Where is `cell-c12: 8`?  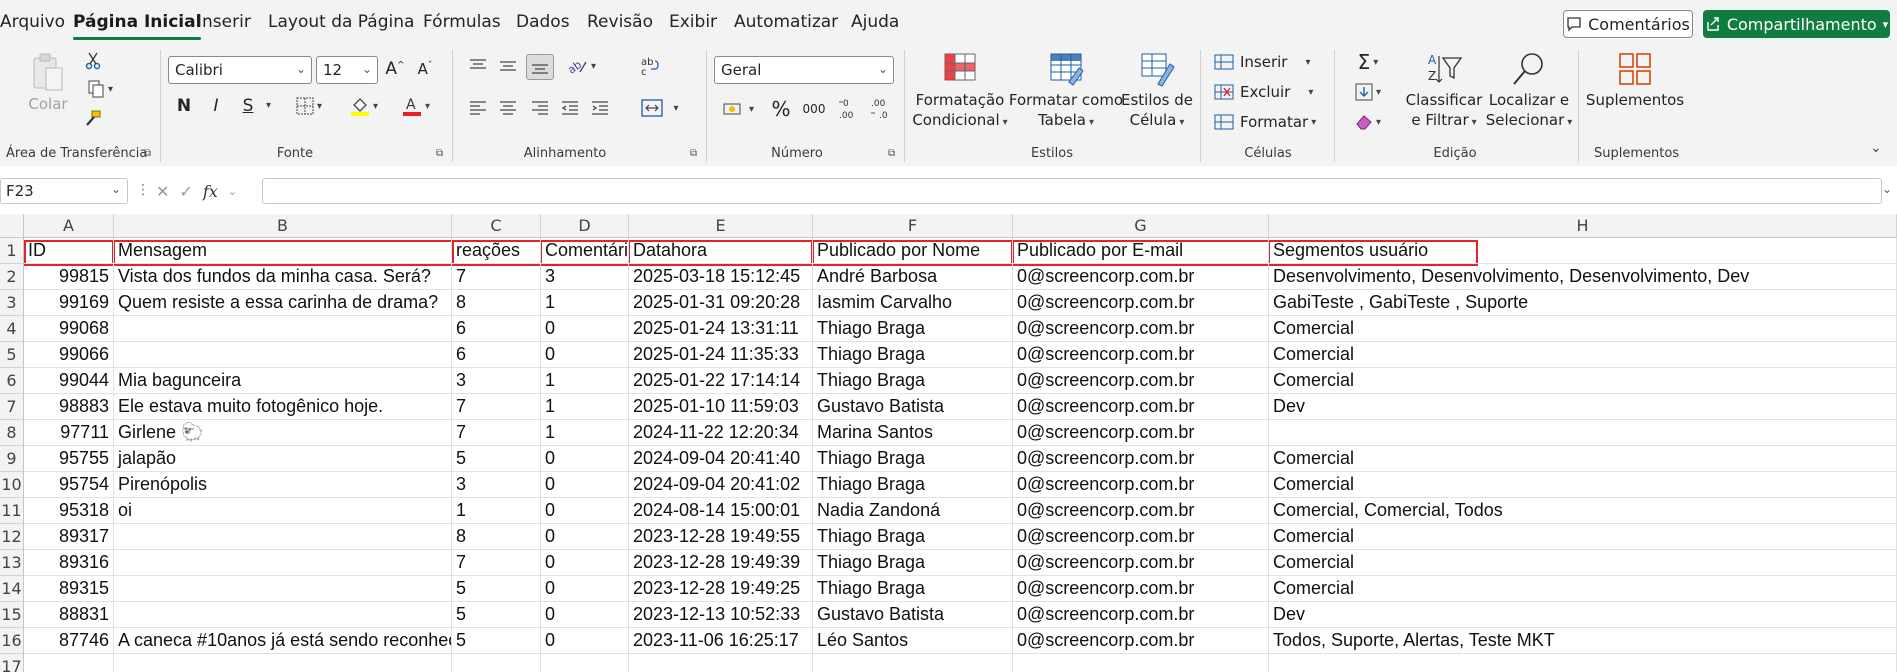 cell-c12: 8 is located at coordinates (496, 537).